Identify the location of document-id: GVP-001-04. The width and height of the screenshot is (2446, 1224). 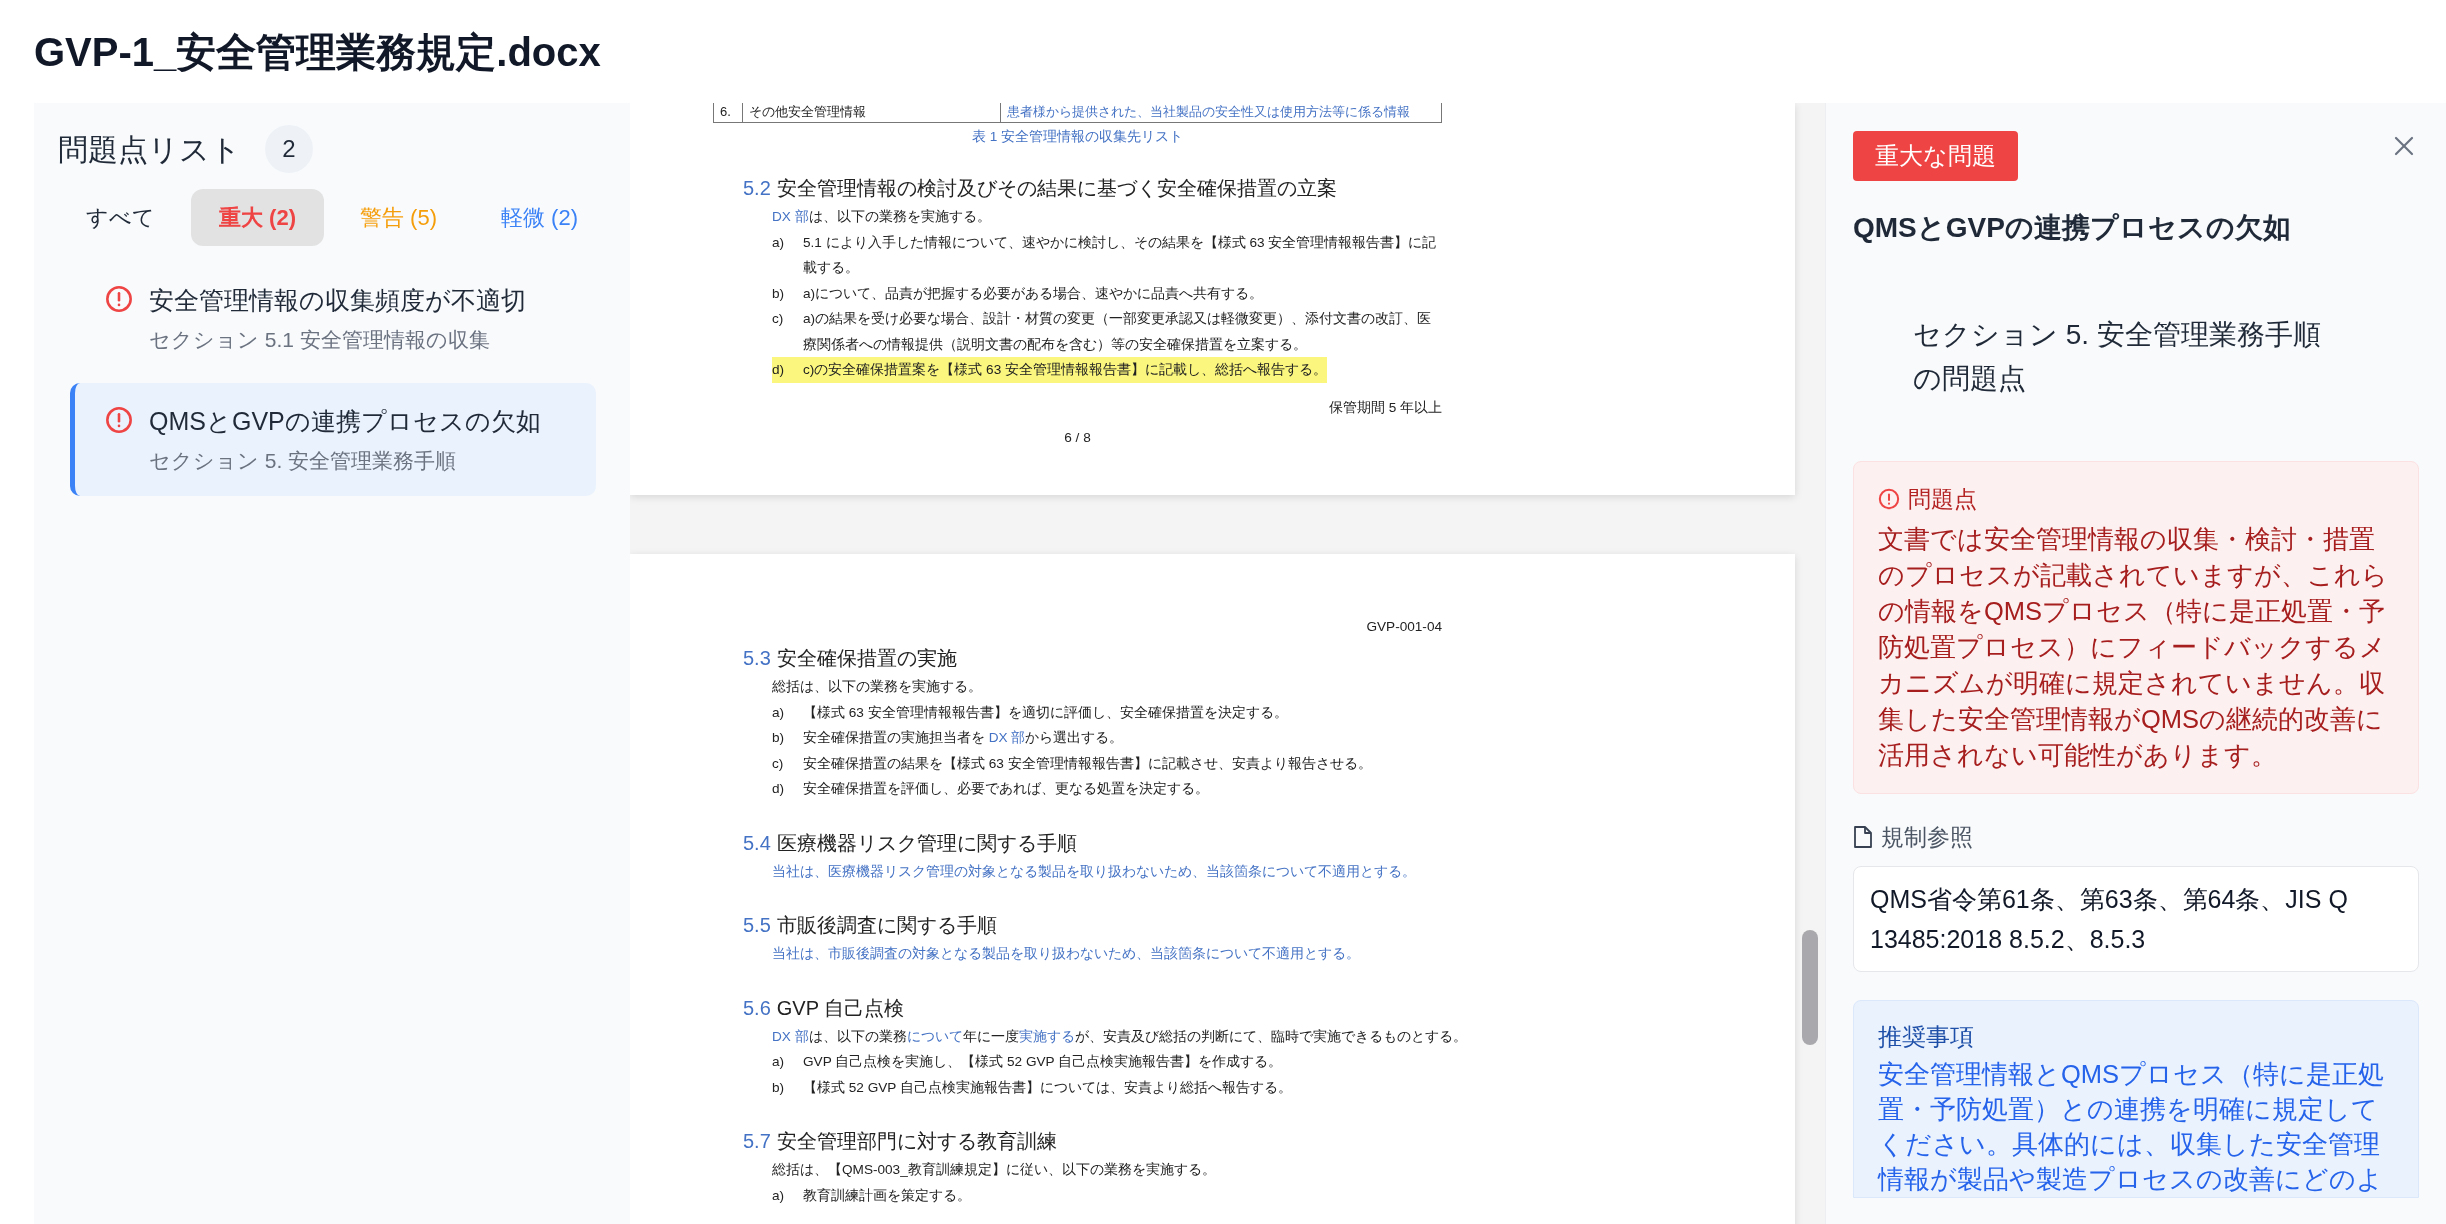
(1403, 627).